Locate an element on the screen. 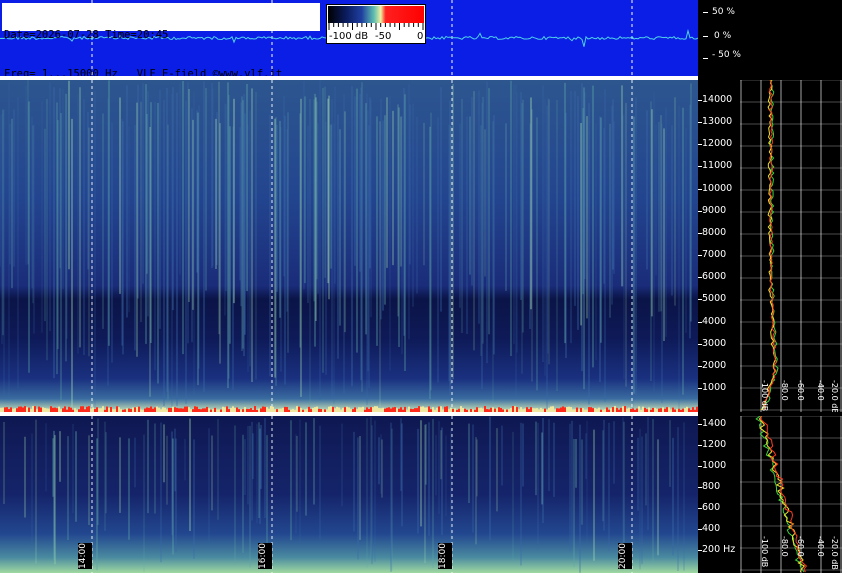  freq-tick-label: 1400 is located at coordinates (714, 423).